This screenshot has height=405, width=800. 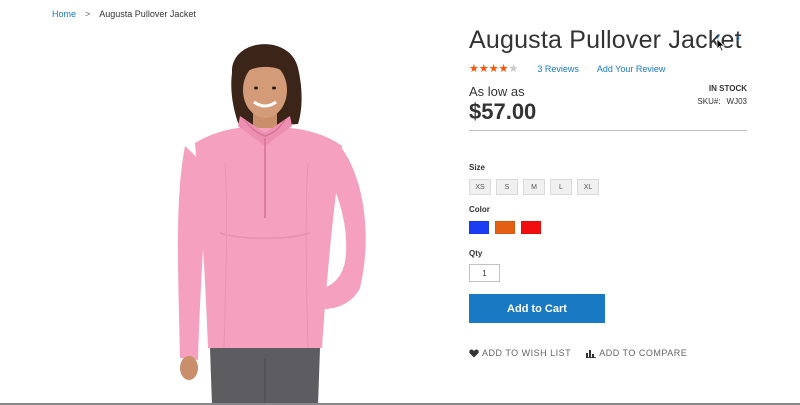 I want to click on add-review-link: Add Your Review, so click(x=631, y=69).